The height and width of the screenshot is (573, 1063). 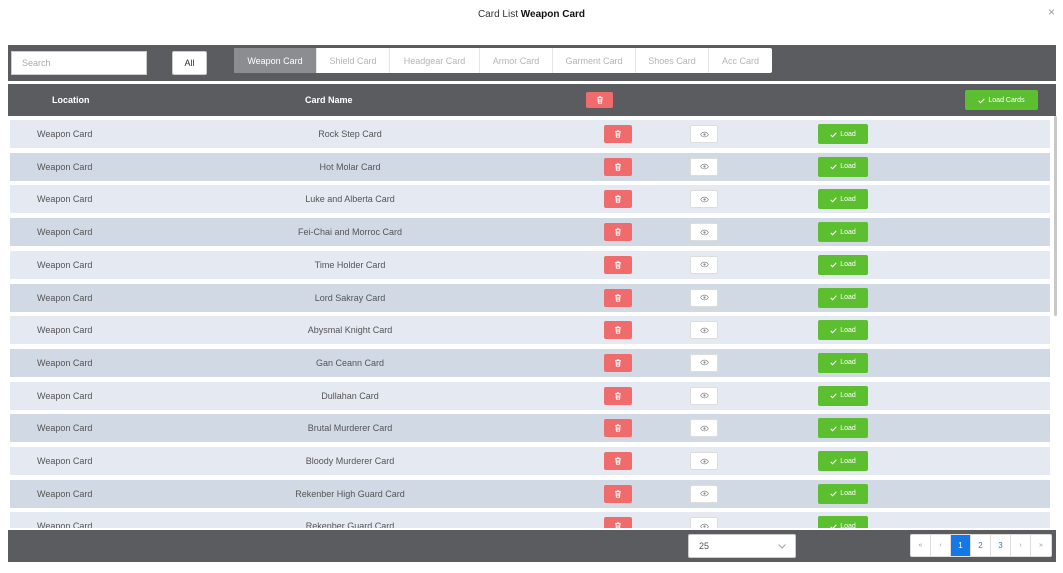 I want to click on page-prev-button: ‹, so click(x=941, y=545).